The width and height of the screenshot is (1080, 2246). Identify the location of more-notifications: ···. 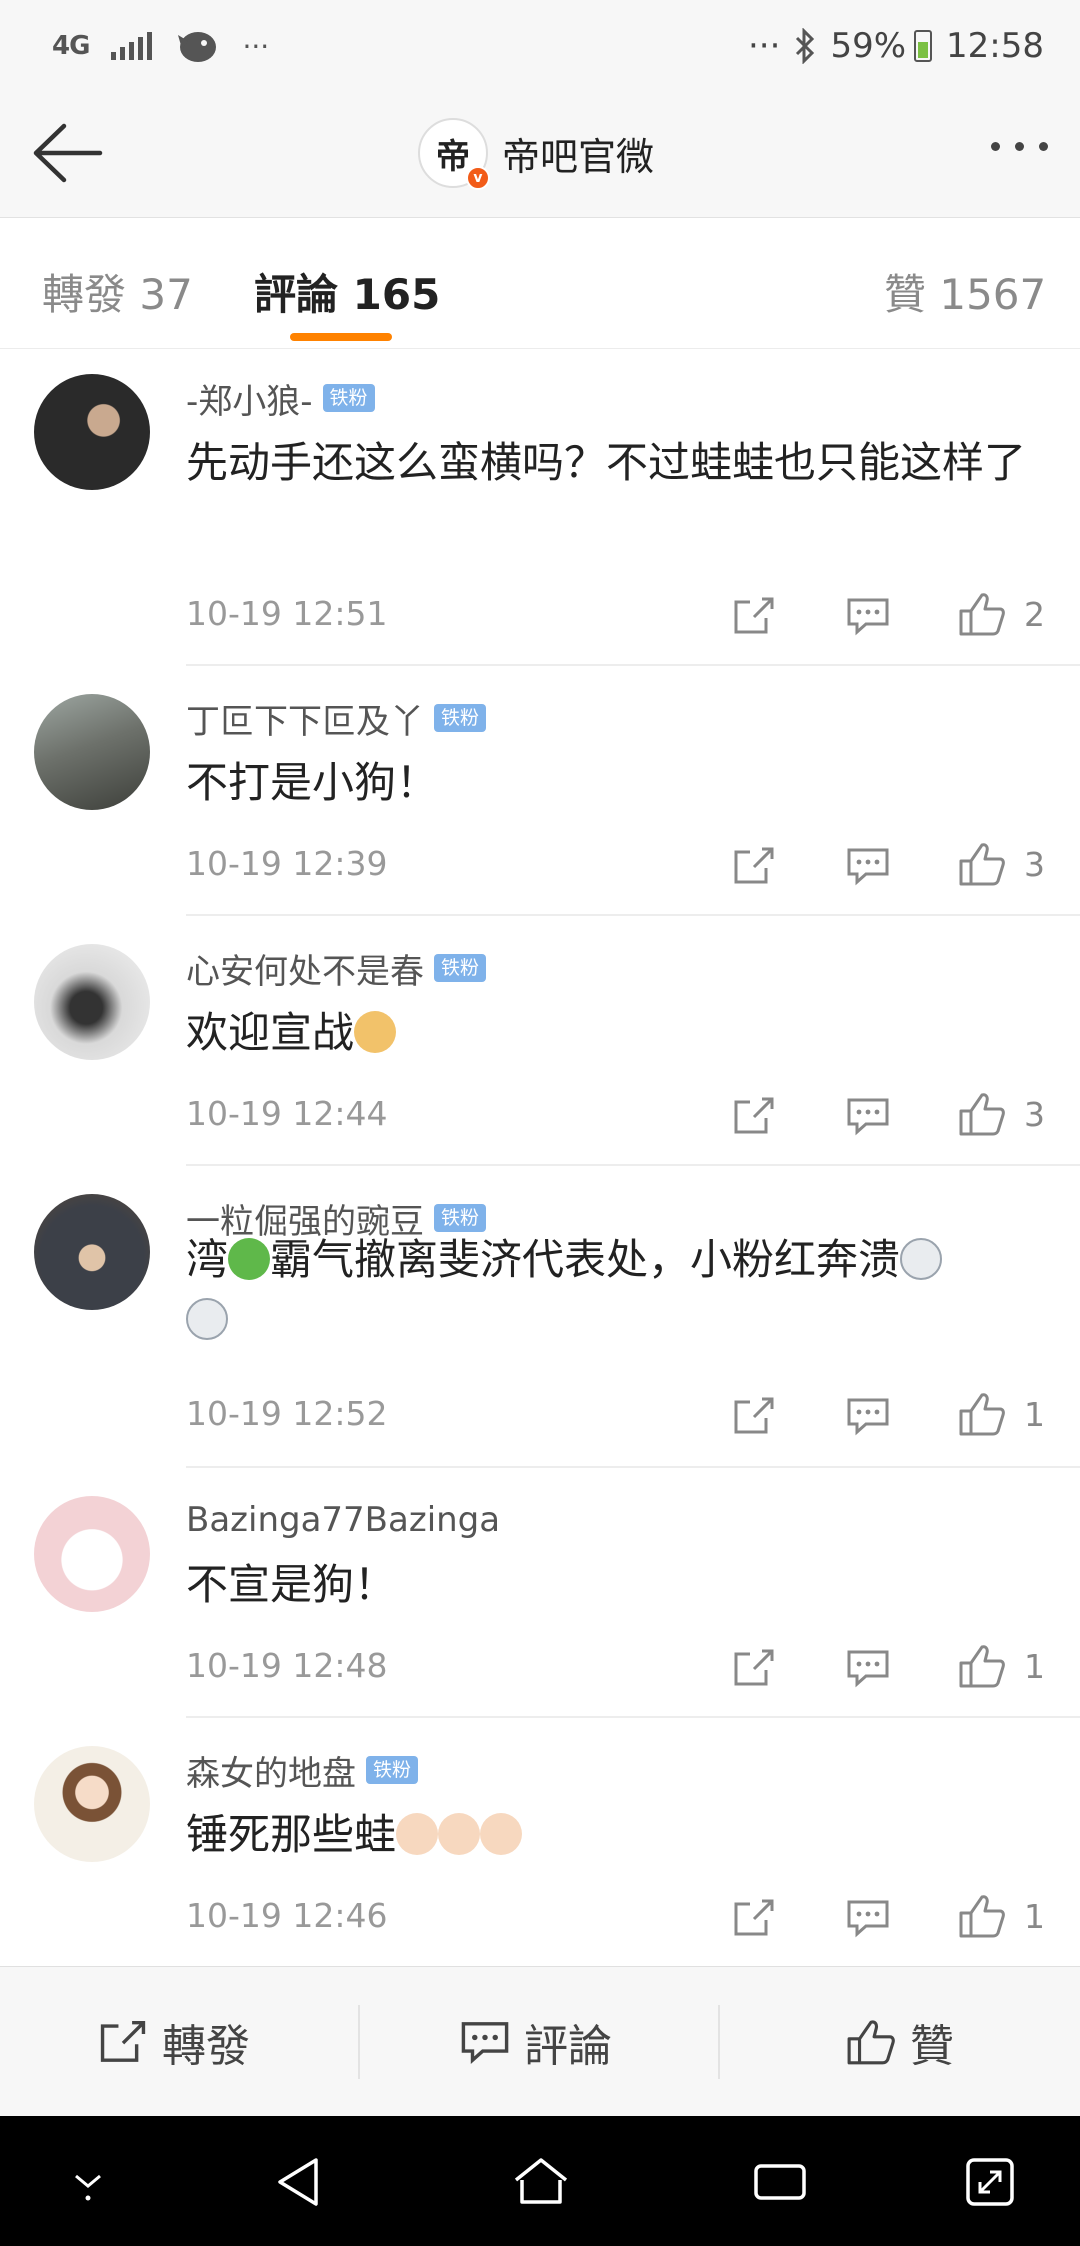
(256, 46).